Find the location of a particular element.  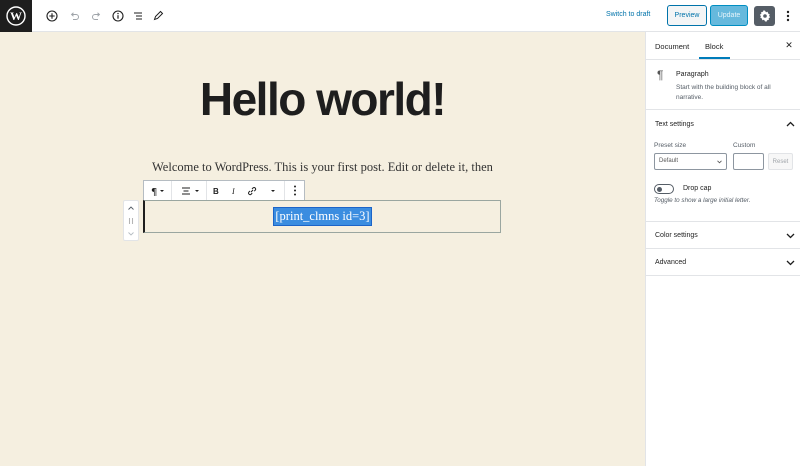

preset-size-select: Default is located at coordinates (690, 161).